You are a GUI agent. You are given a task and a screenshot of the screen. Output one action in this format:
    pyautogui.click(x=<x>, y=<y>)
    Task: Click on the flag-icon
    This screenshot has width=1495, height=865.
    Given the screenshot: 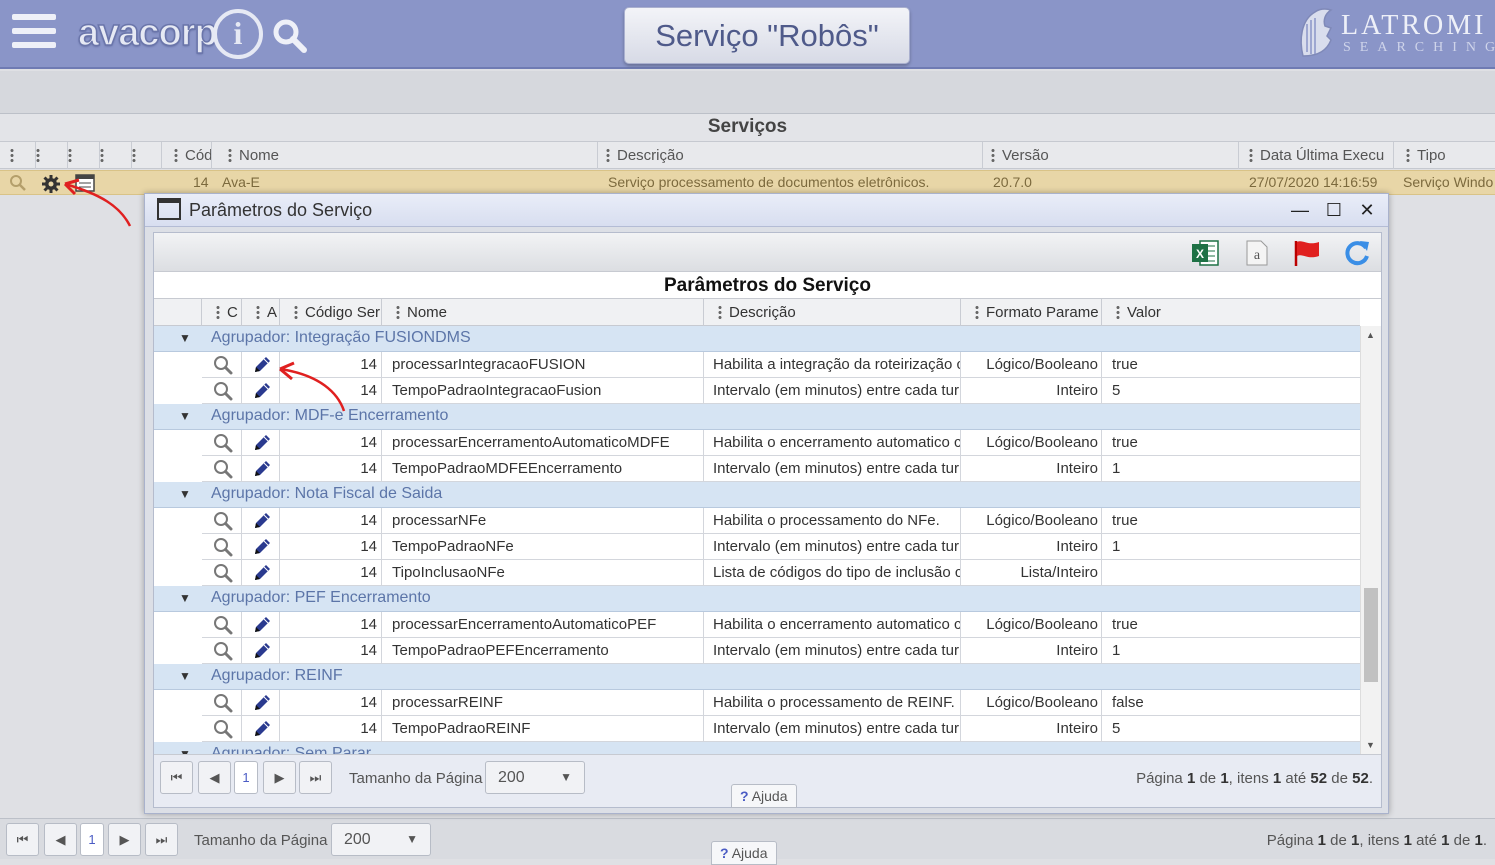 What is the action you would take?
    pyautogui.click(x=1306, y=253)
    